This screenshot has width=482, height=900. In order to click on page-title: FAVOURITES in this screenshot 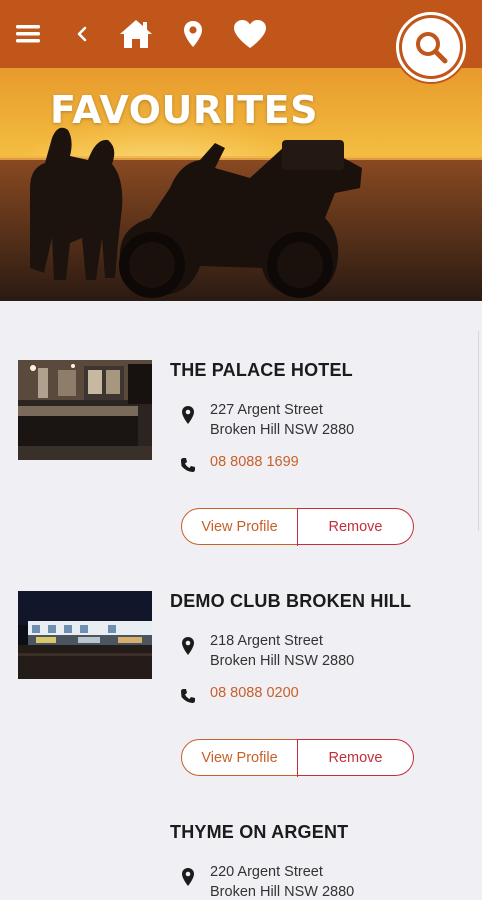, I will do `click(184, 110)`.